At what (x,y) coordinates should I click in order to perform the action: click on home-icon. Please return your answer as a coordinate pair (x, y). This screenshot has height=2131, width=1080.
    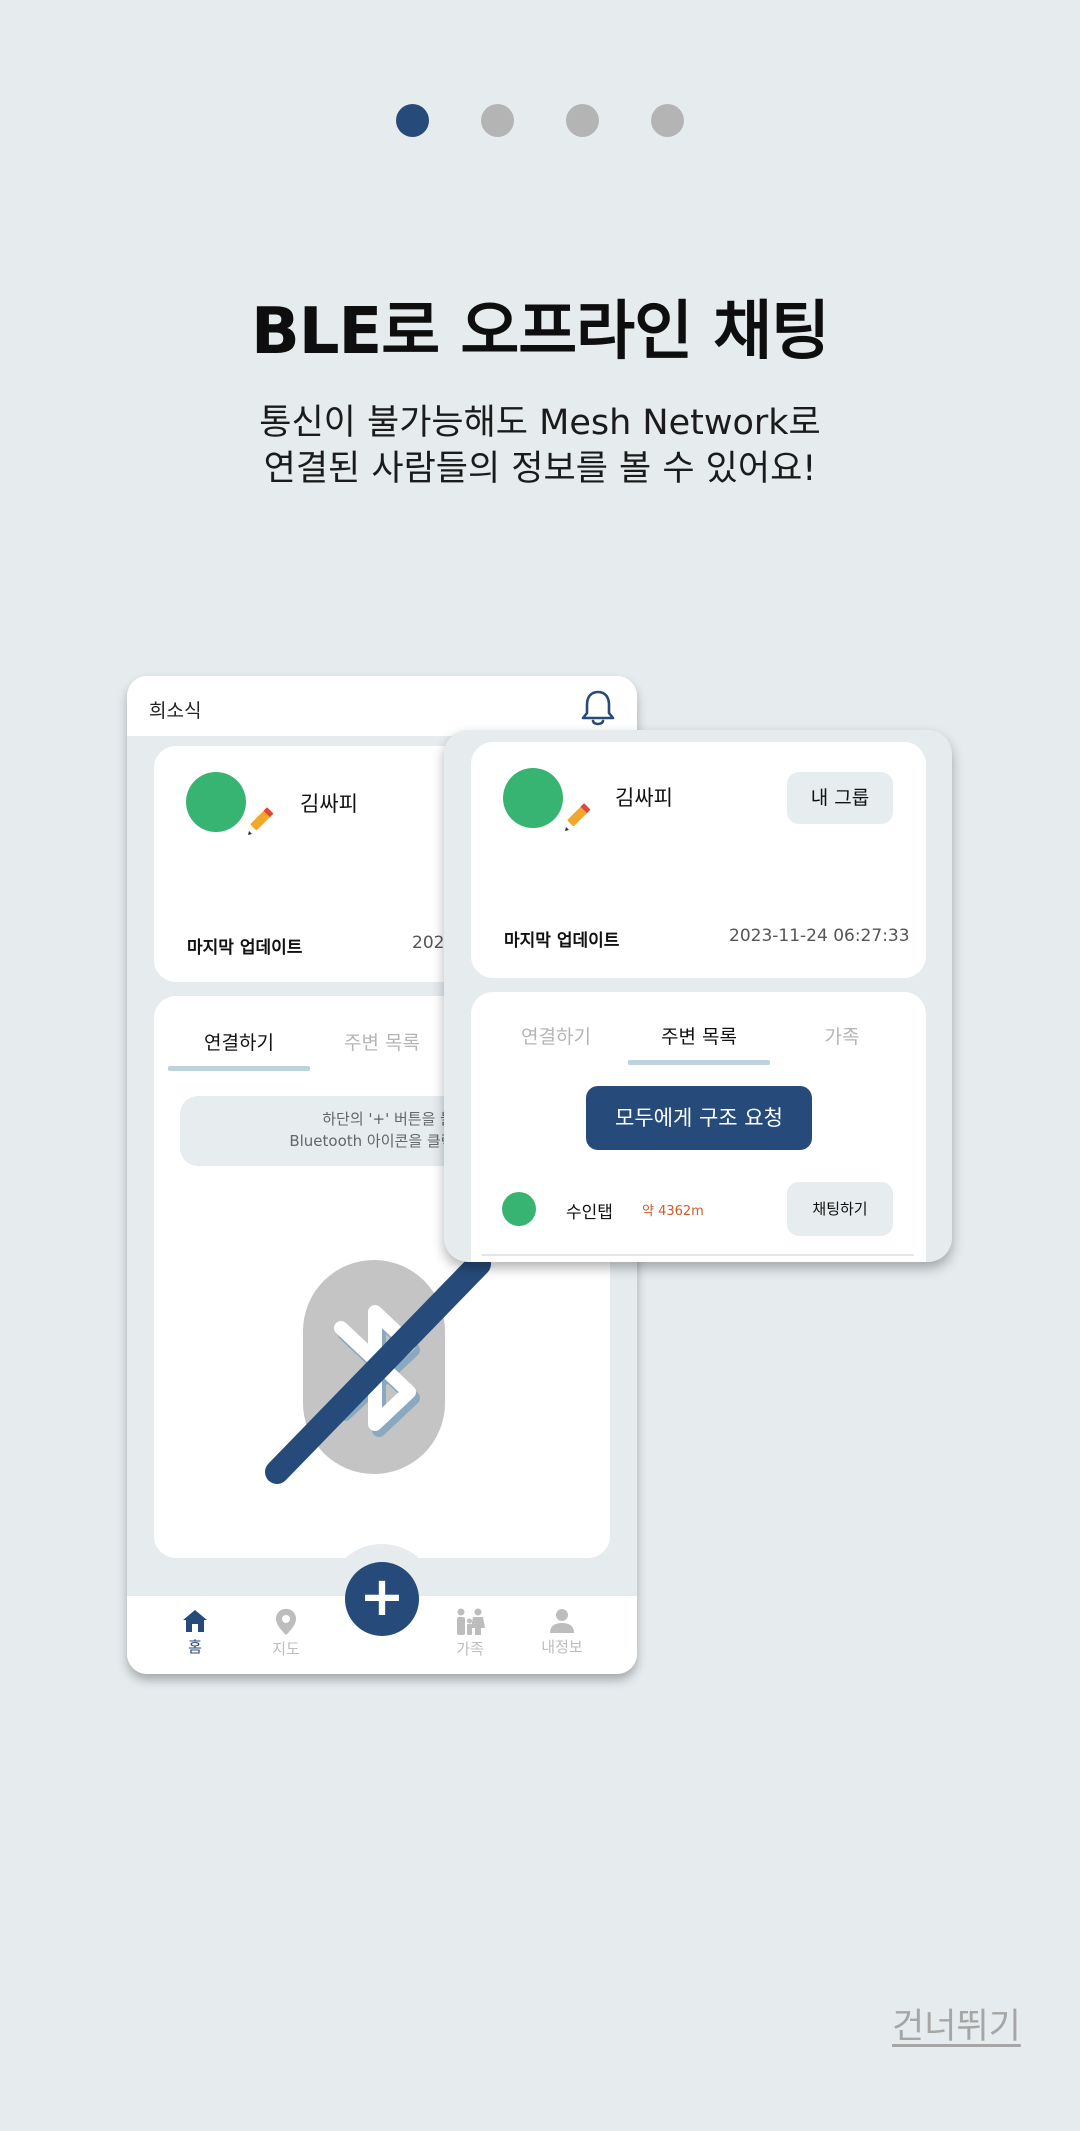
    Looking at the image, I should click on (195, 1621).